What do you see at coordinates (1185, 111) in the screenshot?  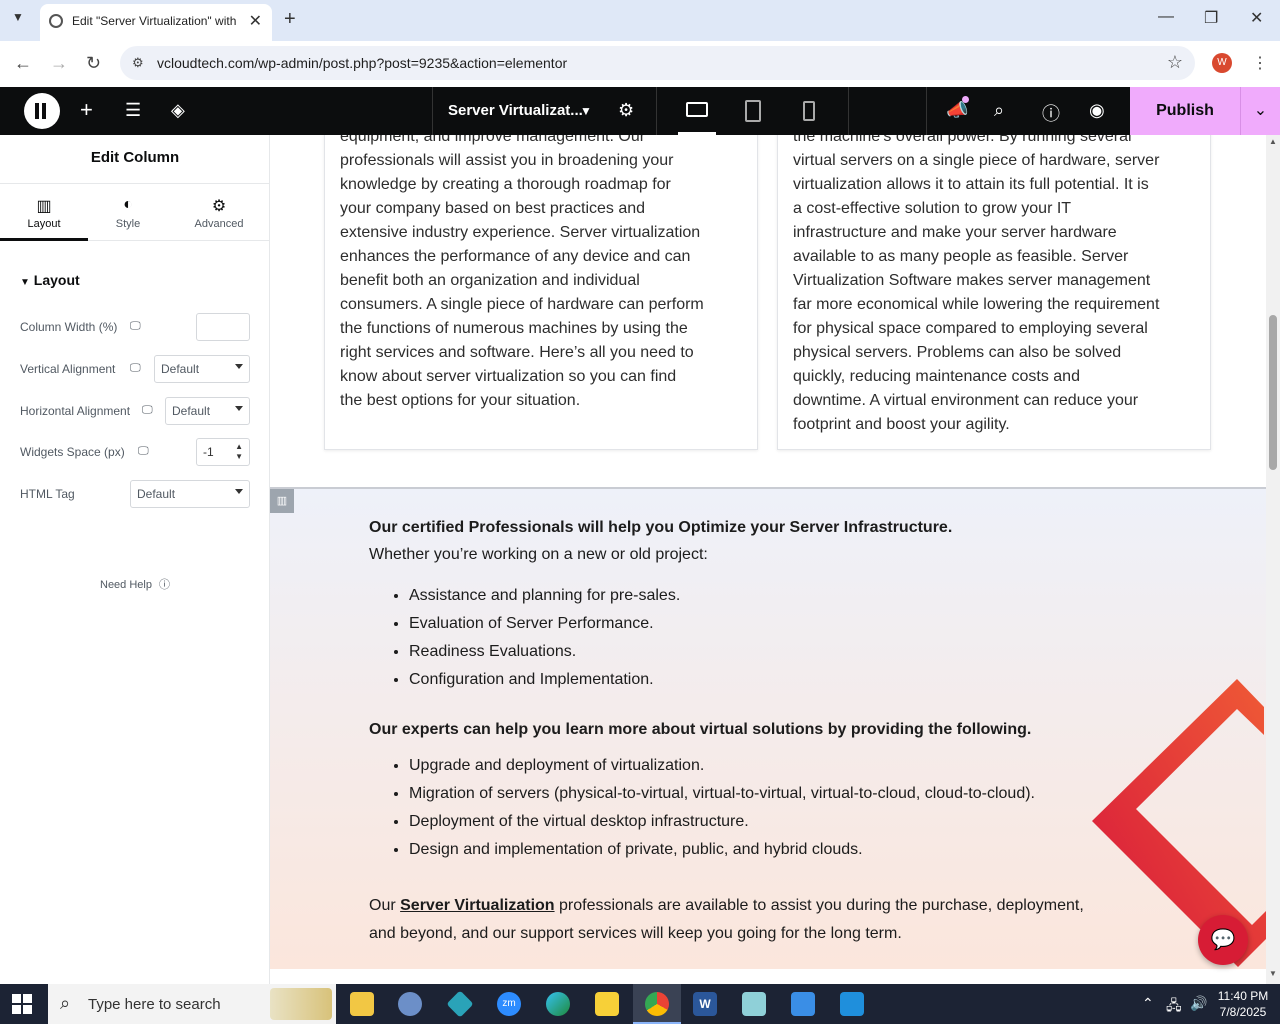 I see `publish-button: Publish` at bounding box center [1185, 111].